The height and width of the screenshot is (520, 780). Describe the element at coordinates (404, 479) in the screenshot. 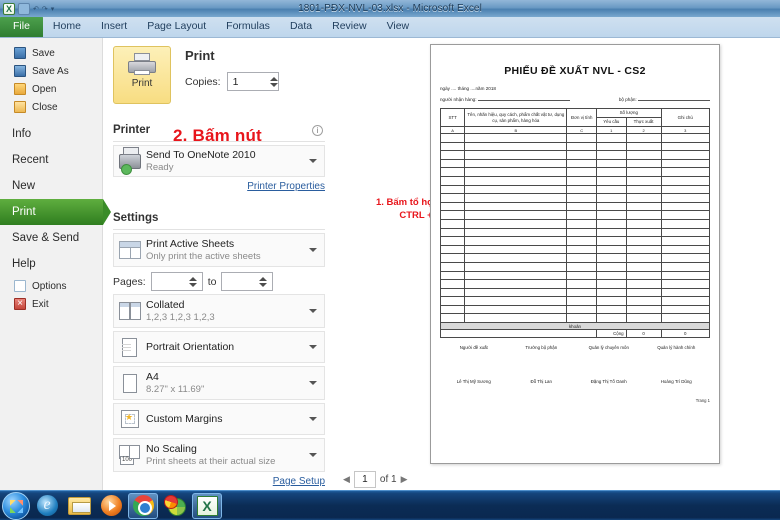

I see `chevron-right-icon: ▶` at that location.